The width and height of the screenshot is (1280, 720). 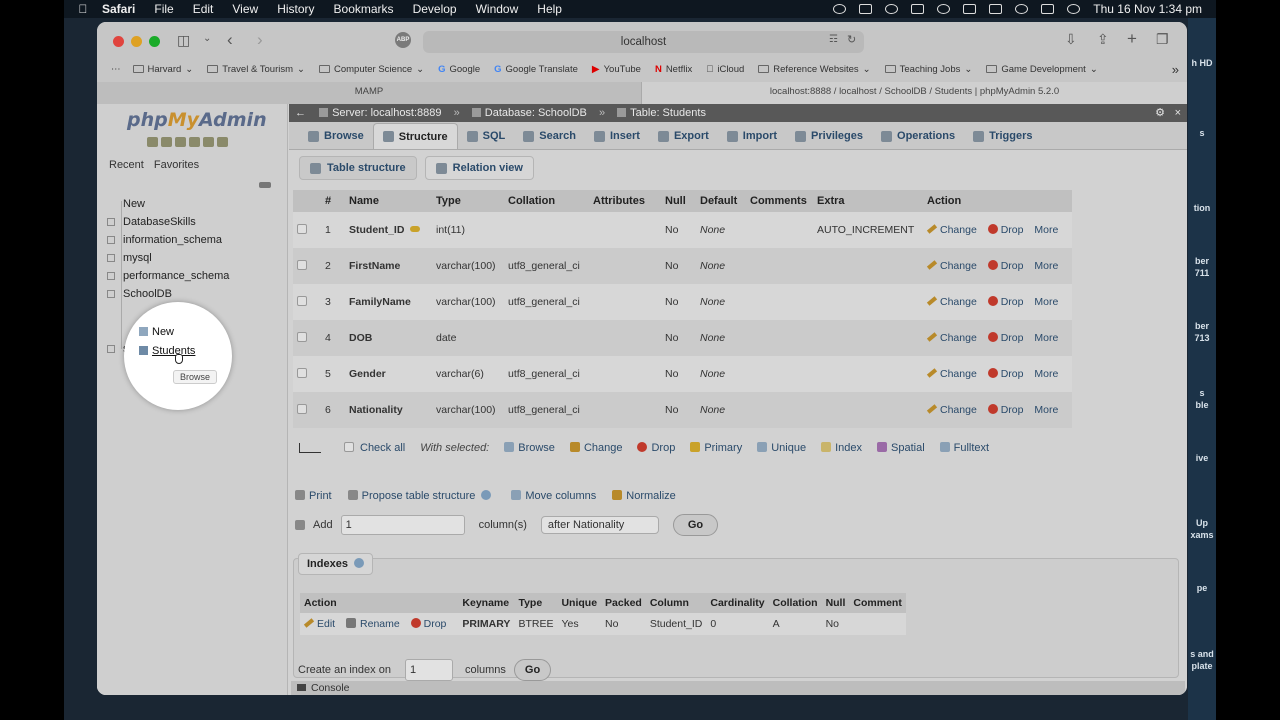 What do you see at coordinates (139, 294) in the screenshot?
I see `tree-item-schooldb: SchoolDB` at bounding box center [139, 294].